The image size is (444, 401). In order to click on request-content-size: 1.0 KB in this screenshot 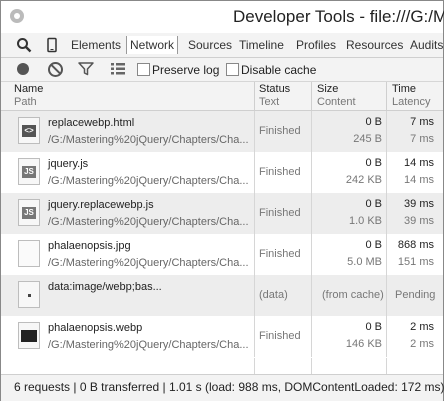, I will do `click(365, 221)`.